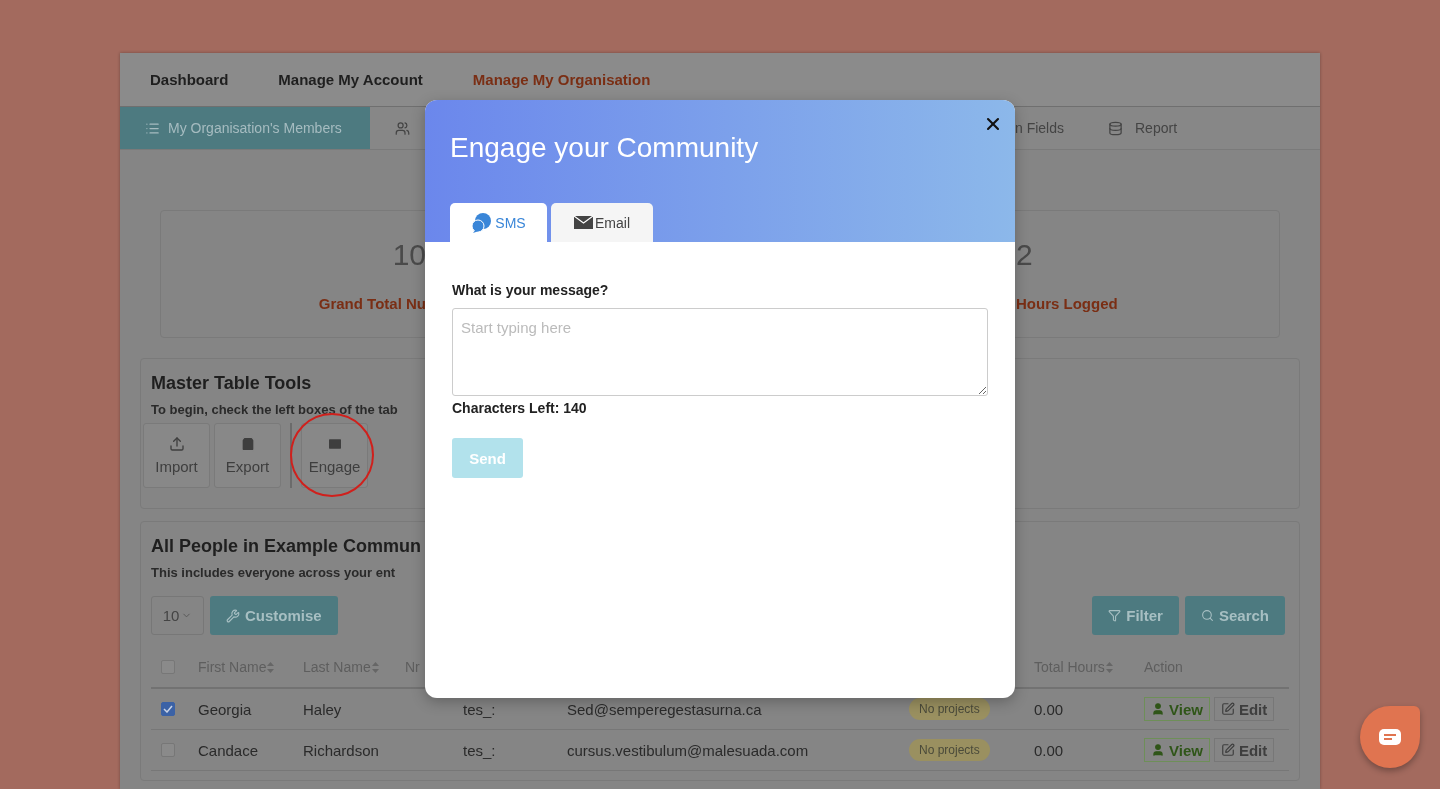  Describe the element at coordinates (1115, 128) in the screenshot. I see `database-icon` at that location.